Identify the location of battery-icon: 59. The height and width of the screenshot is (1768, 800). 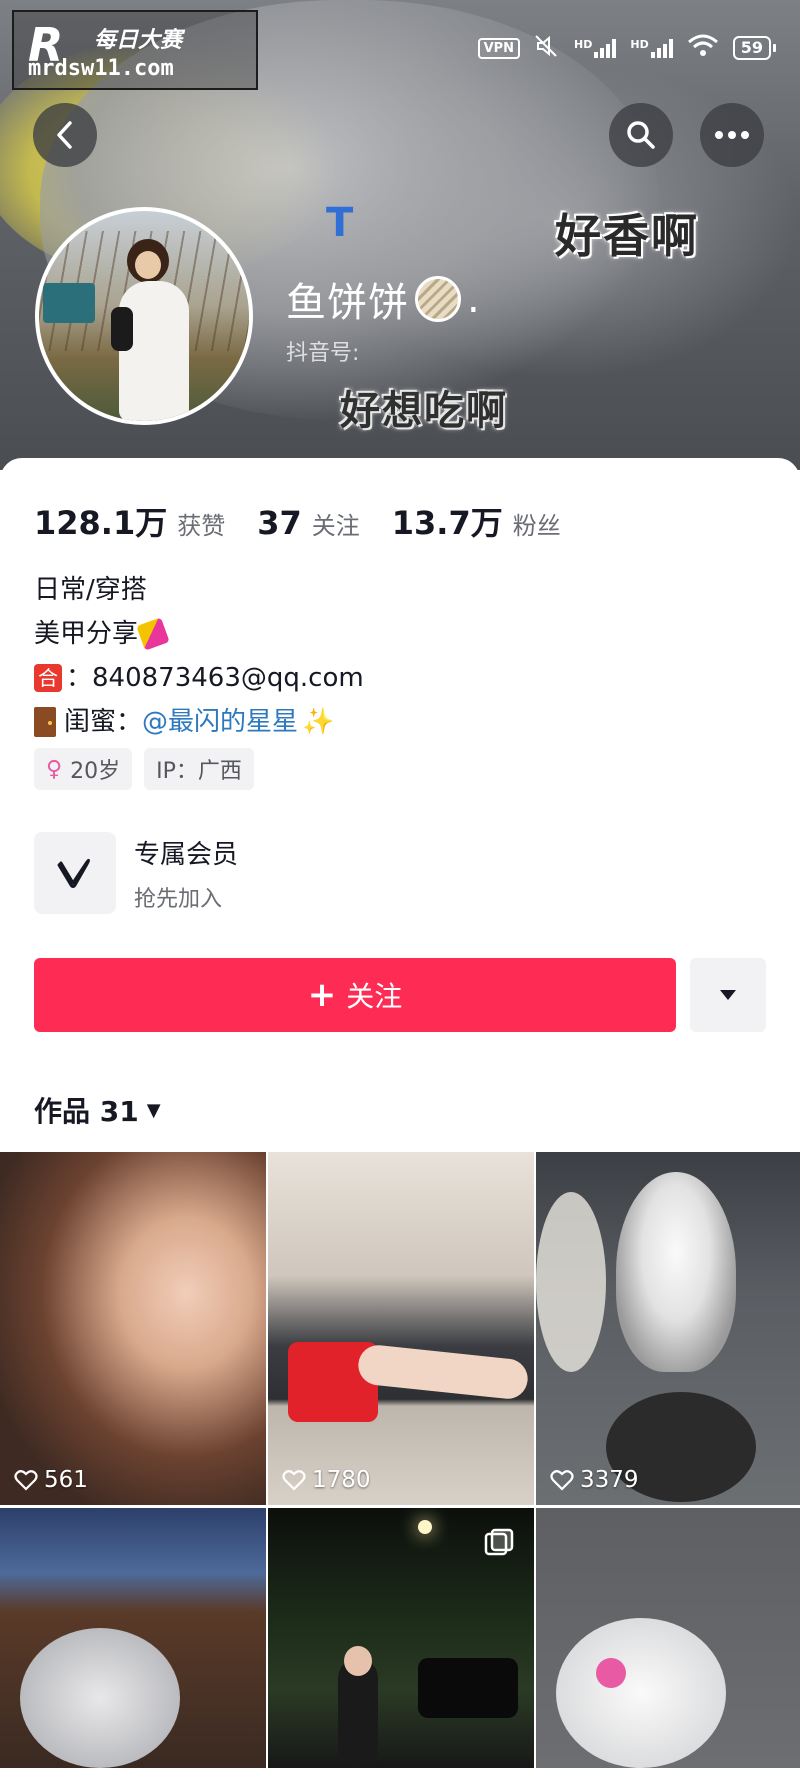
(754, 48).